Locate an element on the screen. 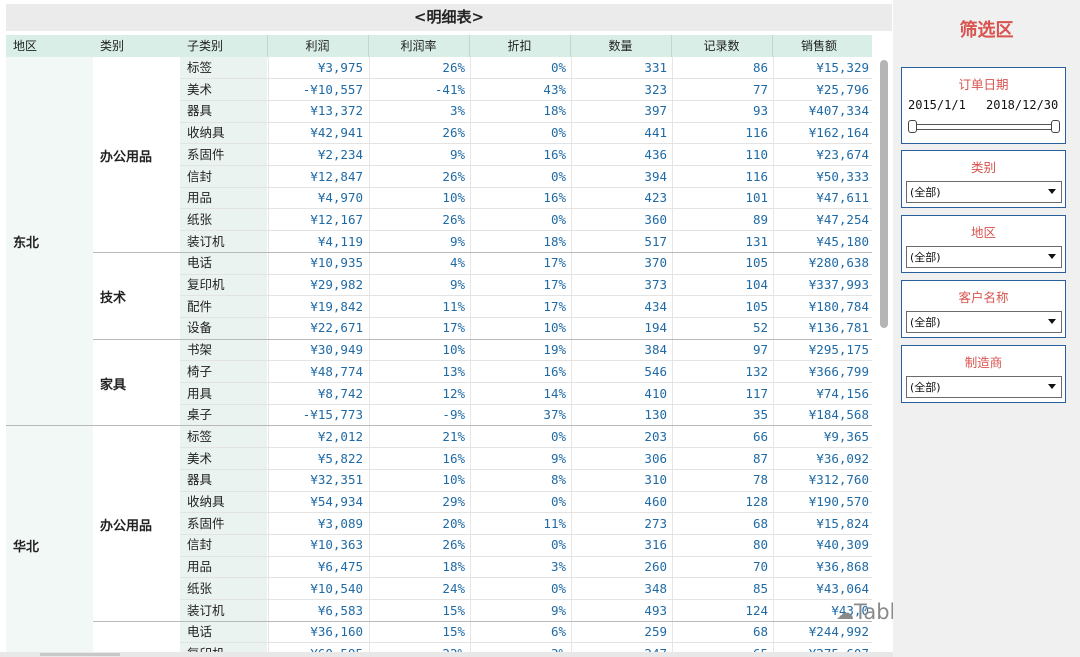 This screenshot has height=657, width=1080. profit-cell: ¥12,167 is located at coordinates (336, 219).